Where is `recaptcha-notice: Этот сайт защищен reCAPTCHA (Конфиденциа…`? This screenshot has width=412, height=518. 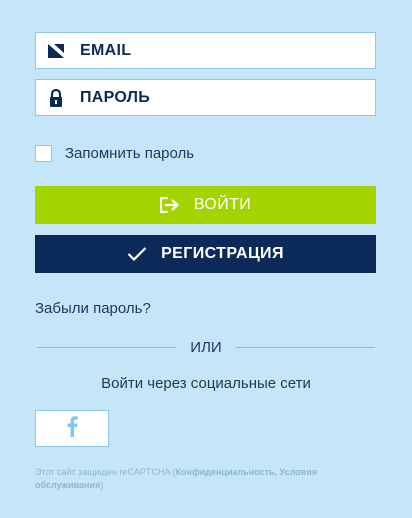 recaptcha-notice: Этот сайт защищен reCAPTCHA (Конфиденциа… is located at coordinates (195, 479).